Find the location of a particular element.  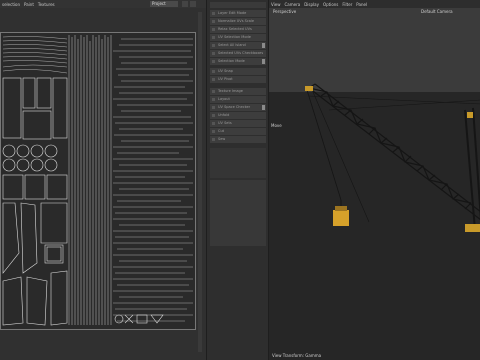

tool-row-label: Layer Edit Mode is located at coordinates (232, 13).